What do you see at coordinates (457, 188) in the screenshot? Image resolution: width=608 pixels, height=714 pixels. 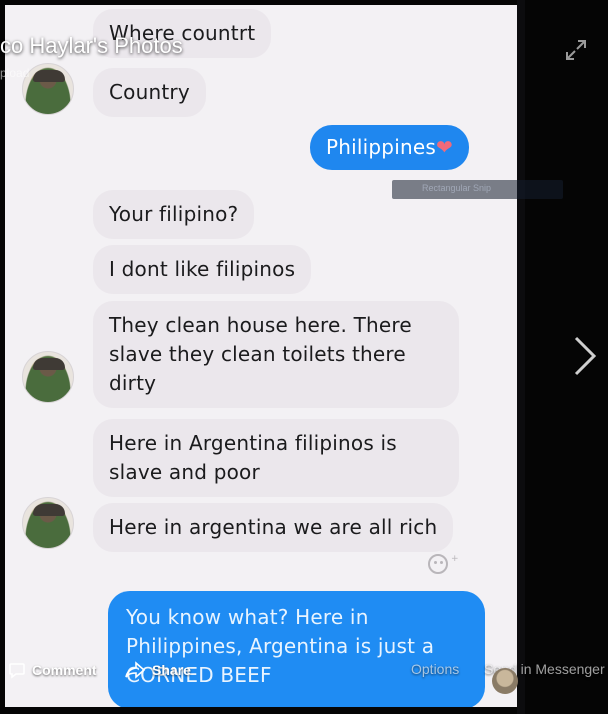 I see `snip-toolbar-label: Rectangular Snip` at bounding box center [457, 188].